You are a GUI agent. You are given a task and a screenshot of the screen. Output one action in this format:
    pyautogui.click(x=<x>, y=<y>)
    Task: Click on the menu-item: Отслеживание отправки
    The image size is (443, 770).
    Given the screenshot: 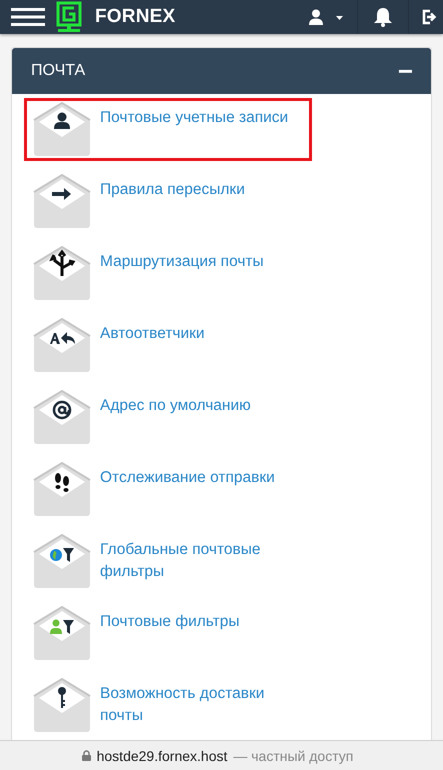 What is the action you would take?
    pyautogui.click(x=168, y=489)
    